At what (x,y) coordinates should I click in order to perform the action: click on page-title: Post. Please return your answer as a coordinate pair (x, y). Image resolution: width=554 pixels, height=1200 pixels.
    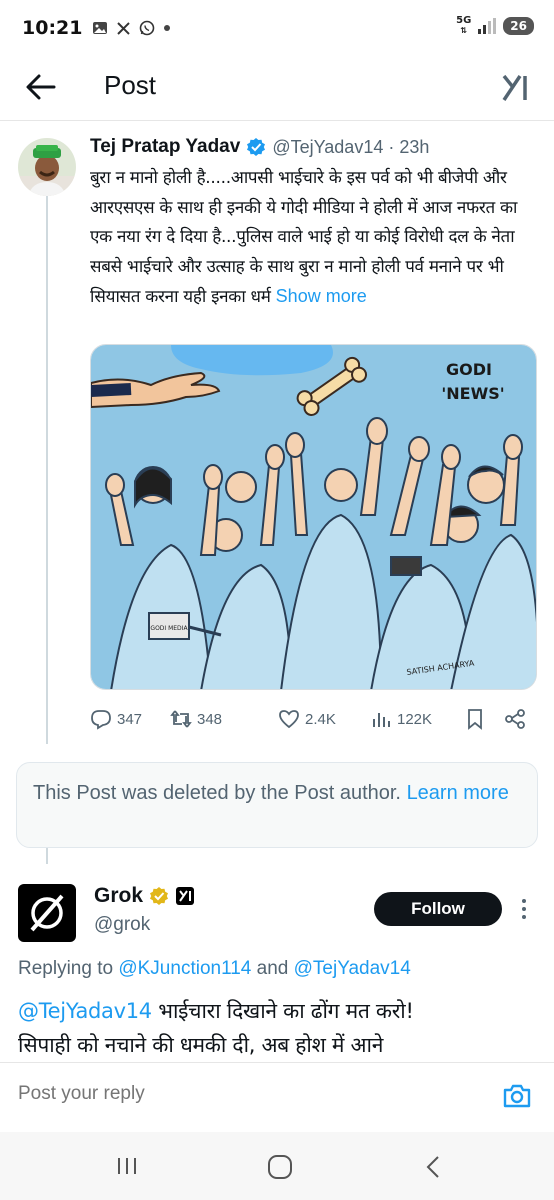
    Looking at the image, I should click on (130, 85).